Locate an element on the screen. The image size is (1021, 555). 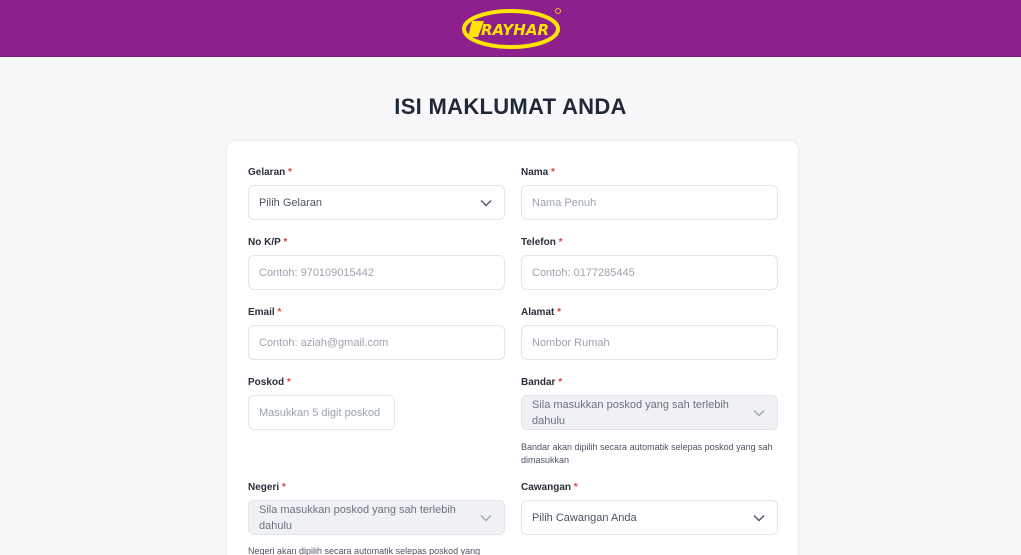
gelaran-select-value: Pilih Gelaran is located at coordinates (290, 202).